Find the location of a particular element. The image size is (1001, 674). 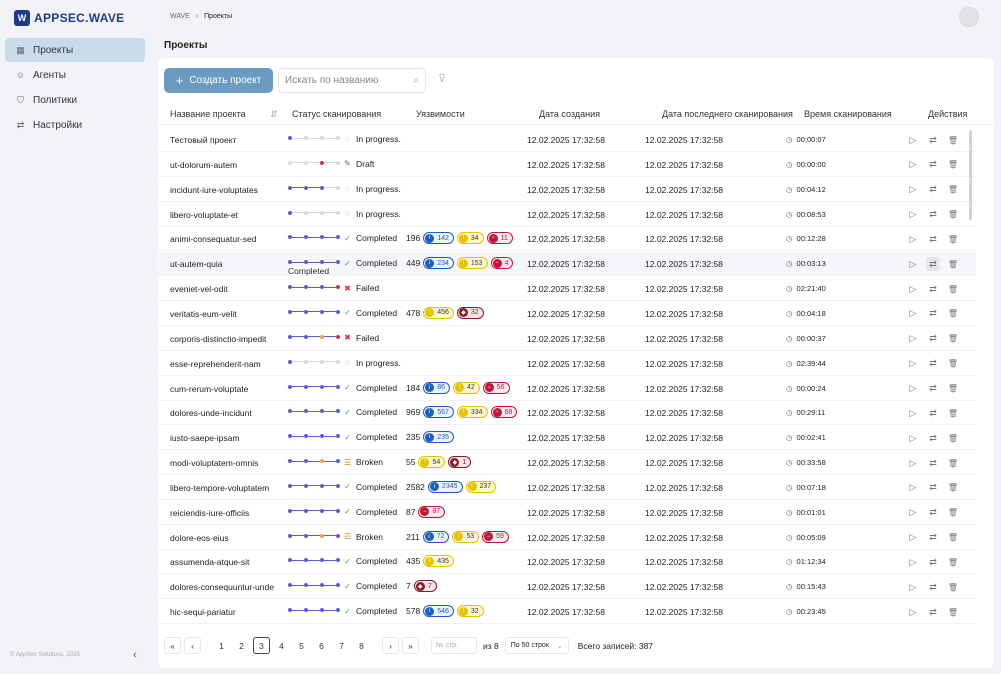

project-name: reiciendis-iure-officiis is located at coordinates (209, 513).